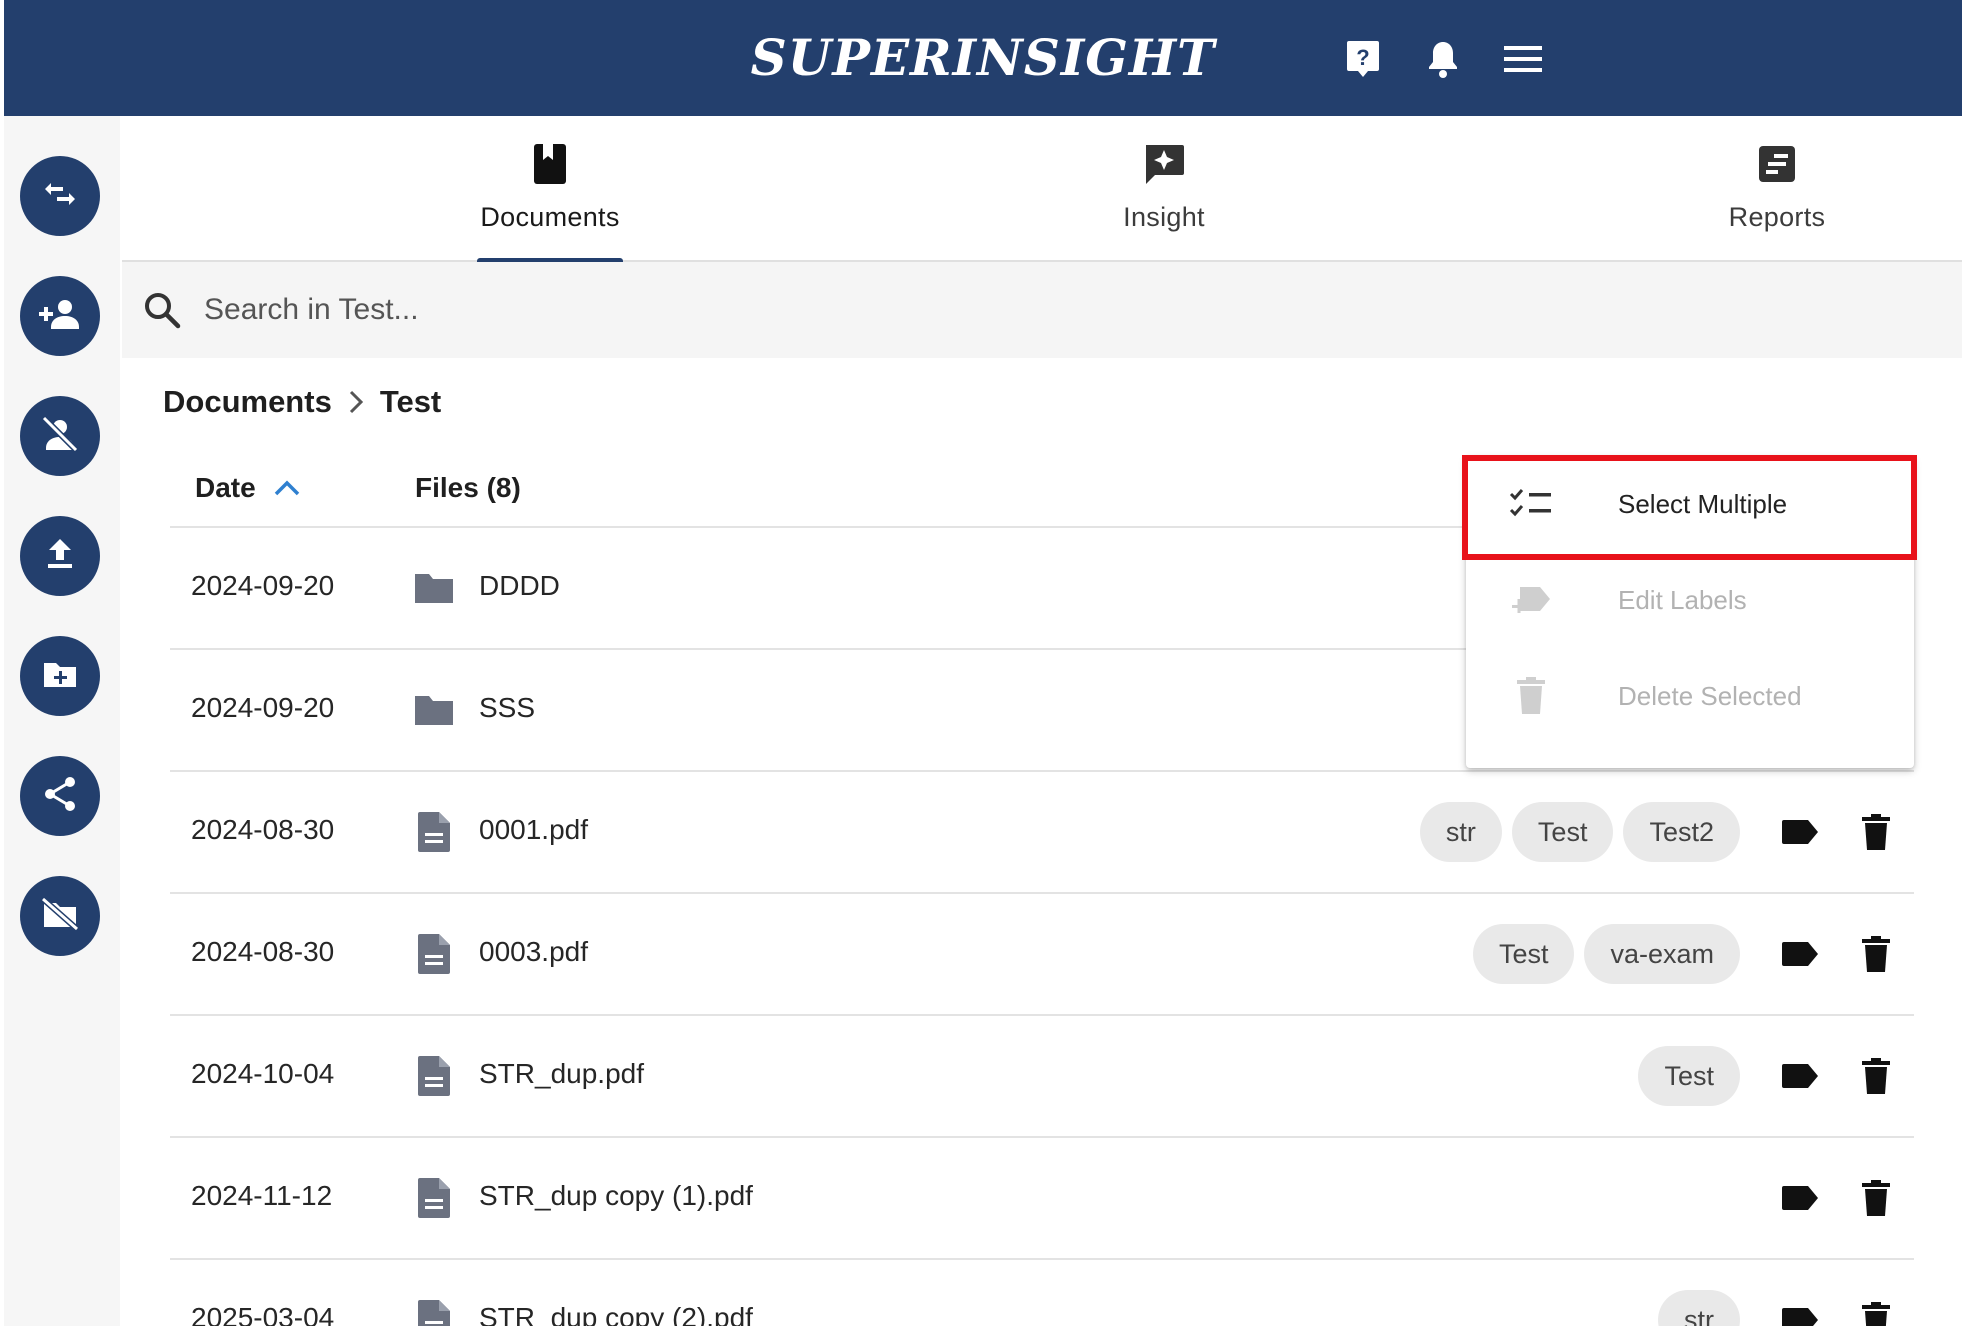  What do you see at coordinates (533, 830) in the screenshot?
I see `row-name: 0001.pdf` at bounding box center [533, 830].